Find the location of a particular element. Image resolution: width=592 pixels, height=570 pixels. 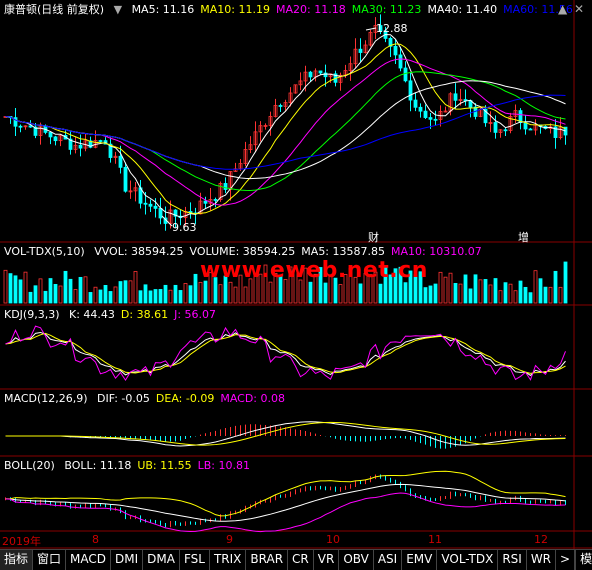

tab-12: EMV is located at coordinates (420, 560).